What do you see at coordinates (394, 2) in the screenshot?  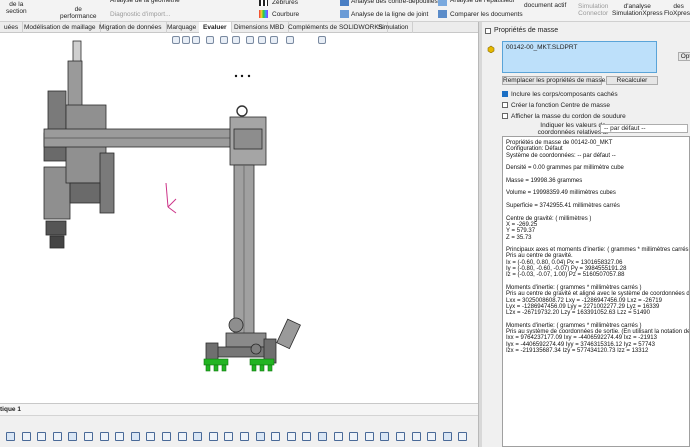 I see `ribbon-undercut: Analyse des contre-dépouilles` at bounding box center [394, 2].